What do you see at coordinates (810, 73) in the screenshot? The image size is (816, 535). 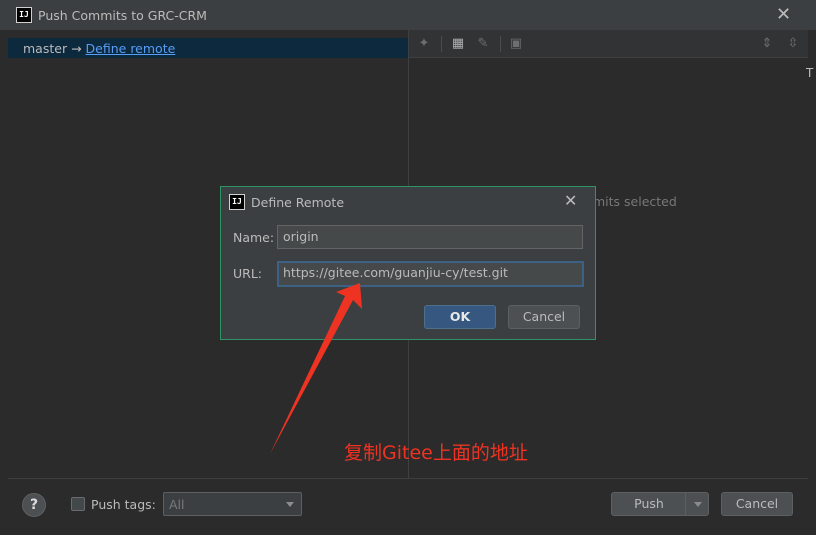 I see `background-window-edge-text: T` at bounding box center [810, 73].